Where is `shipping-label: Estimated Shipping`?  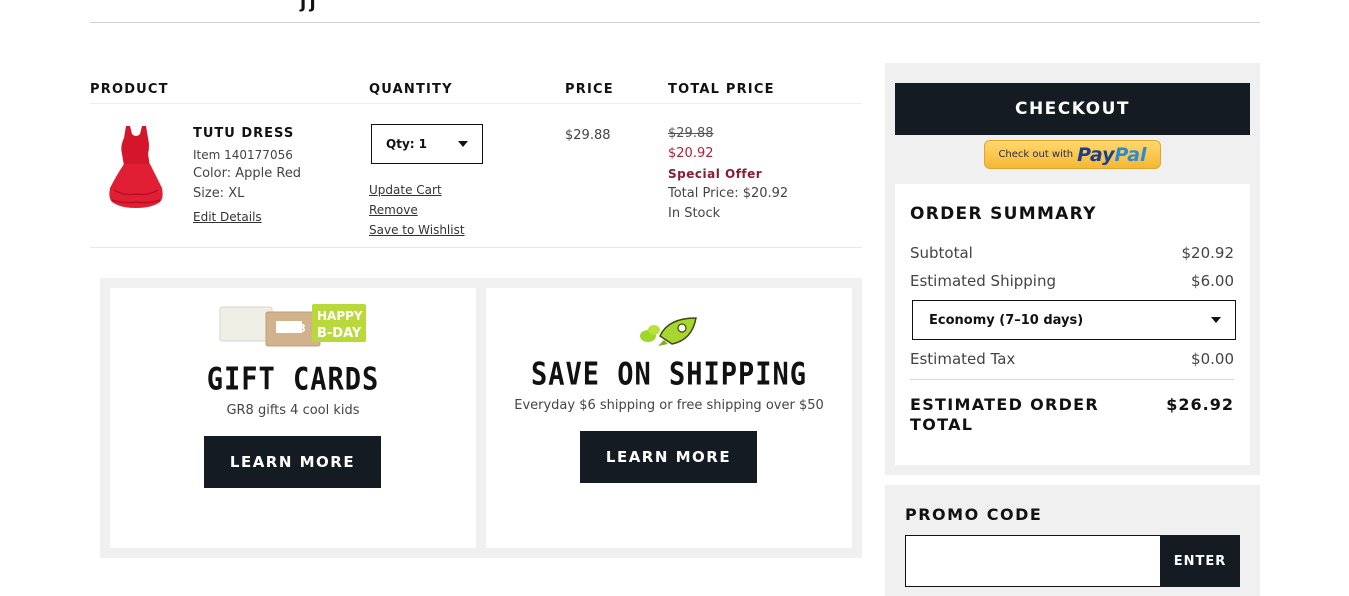
shipping-label: Estimated Shipping is located at coordinates (983, 281).